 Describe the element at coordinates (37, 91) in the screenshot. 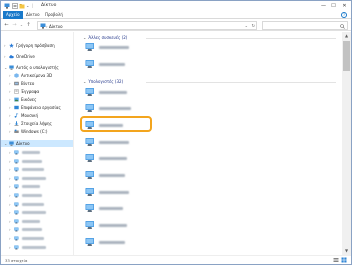

I see `nav-documents: › Έγγραφα` at that location.